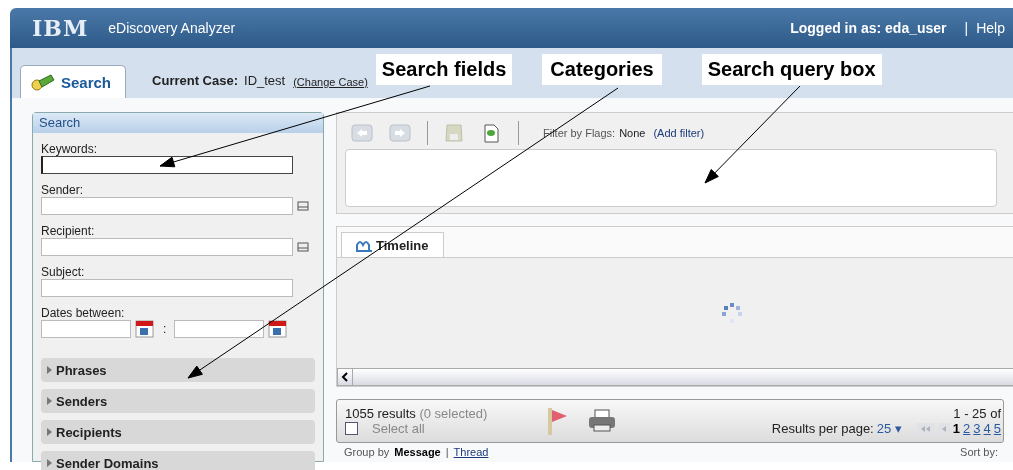  What do you see at coordinates (83, 313) in the screenshot?
I see `field-label: Dates between:` at bounding box center [83, 313].